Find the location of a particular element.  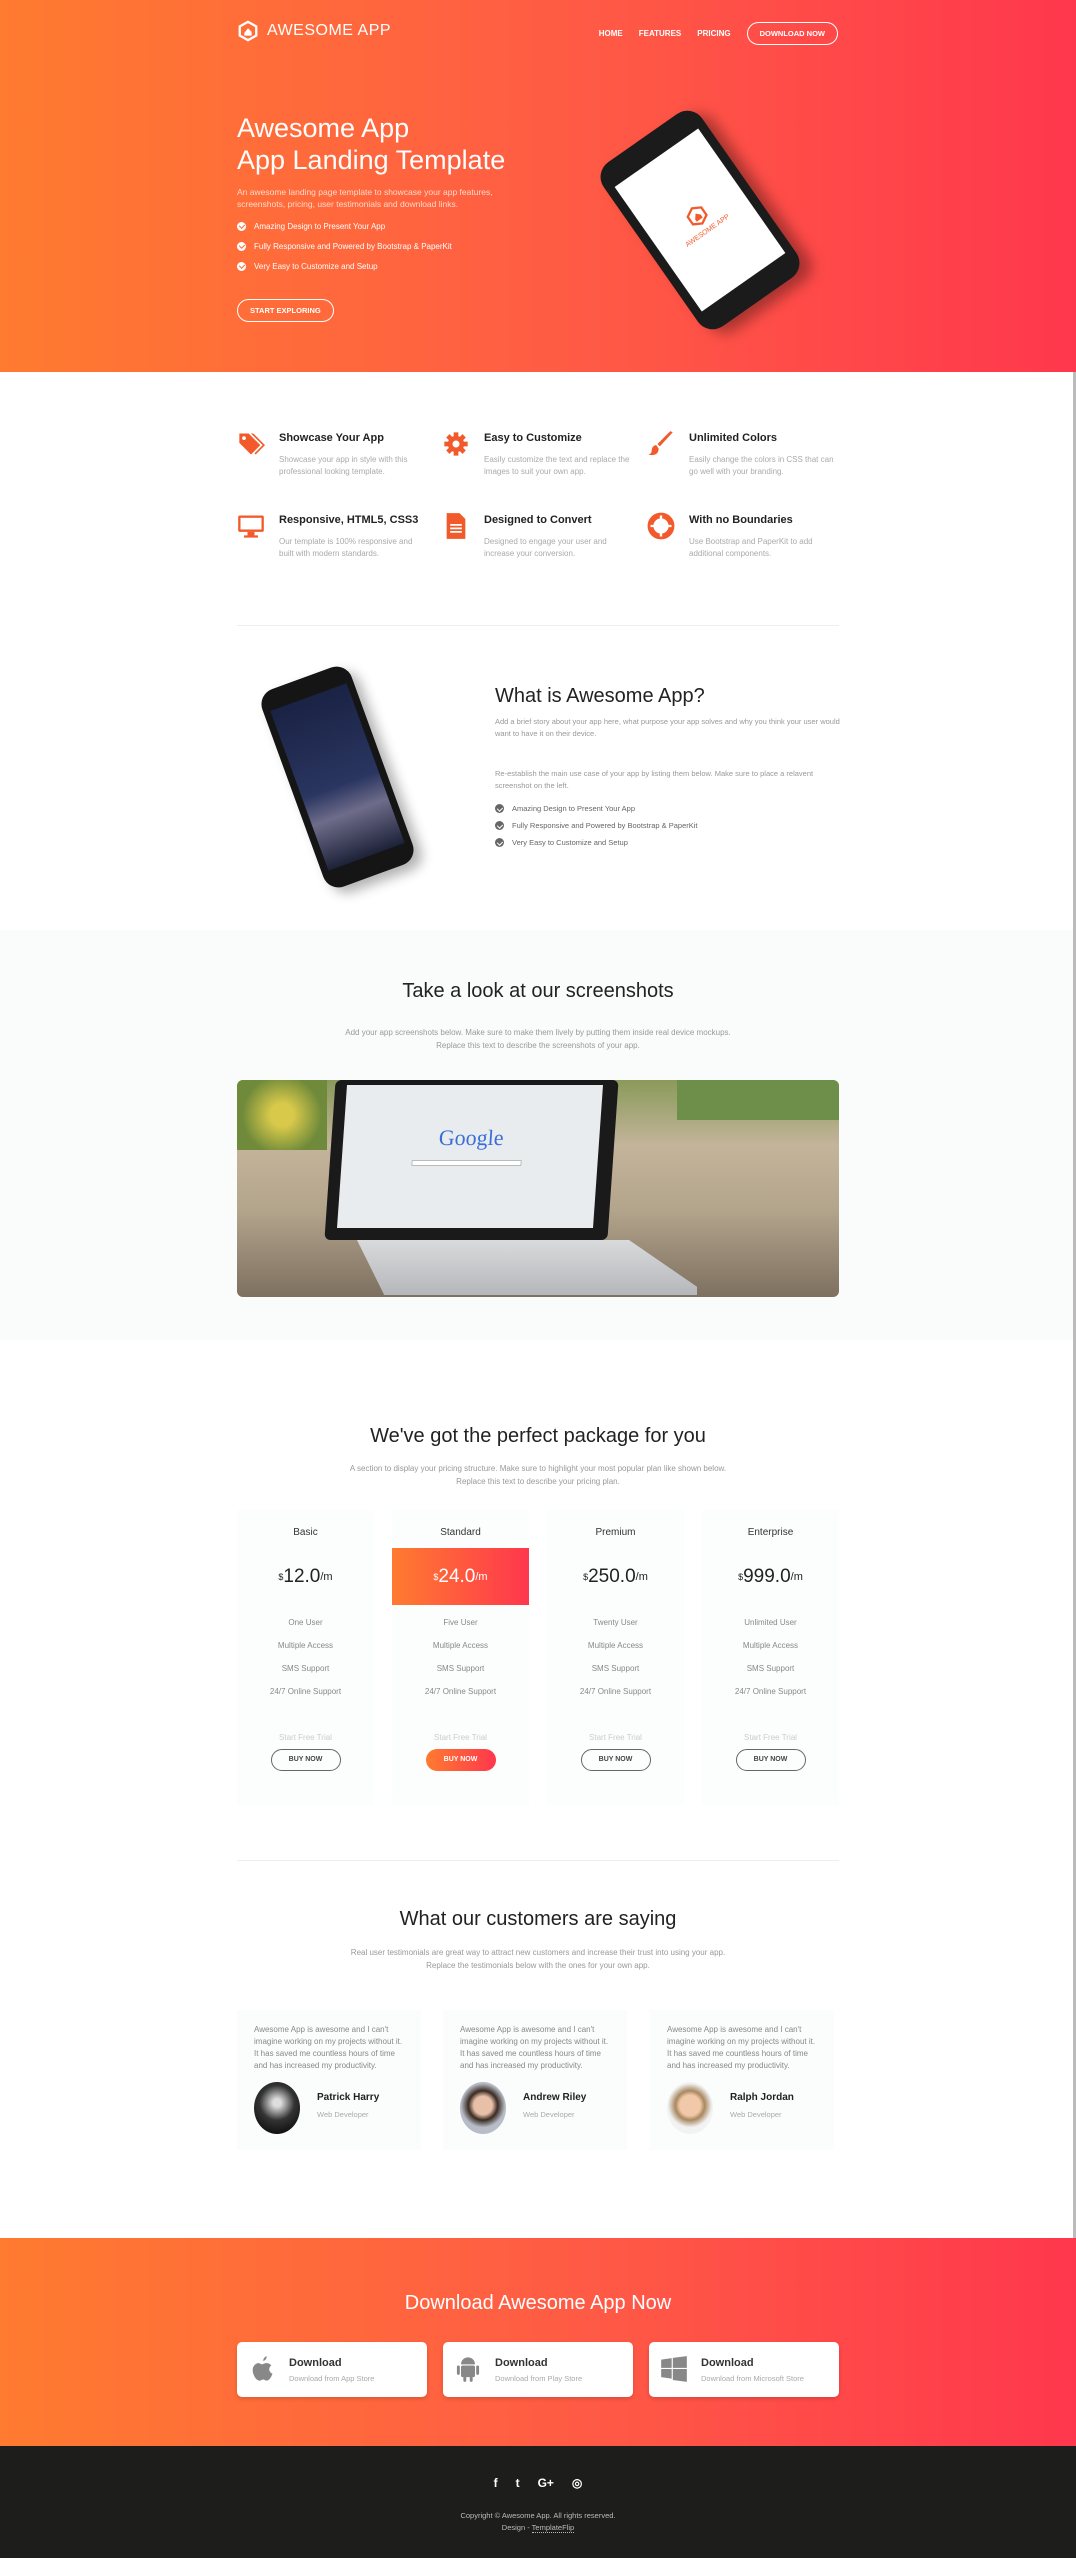

twitter-icon: t is located at coordinates (518, 2483).